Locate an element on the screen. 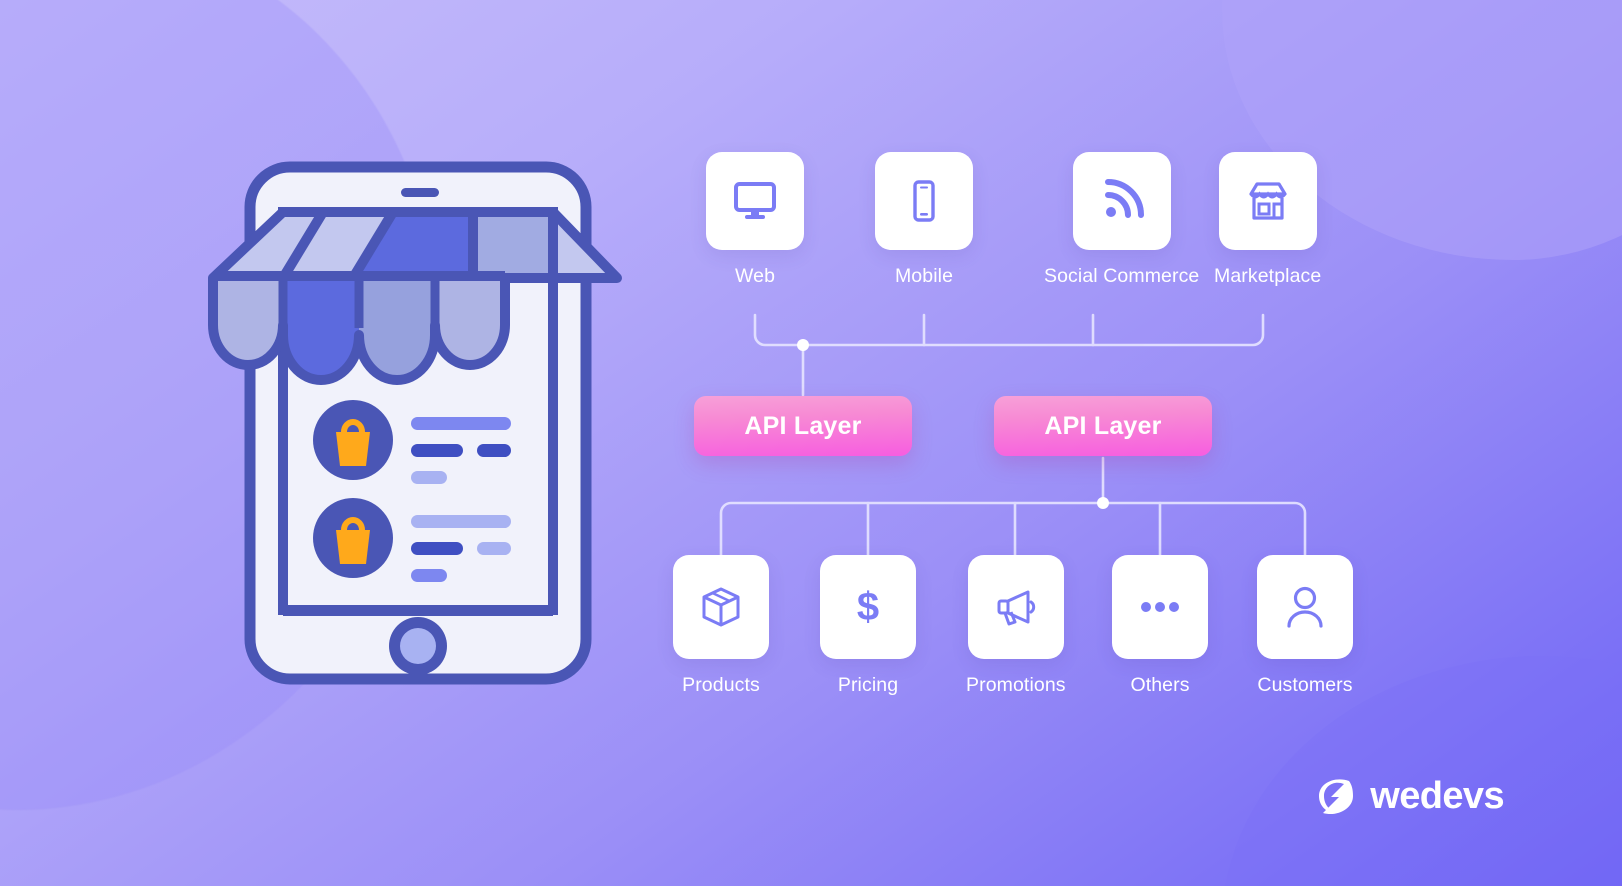 This screenshot has width=1622, height=886. storefront-icon is located at coordinates (1268, 201).